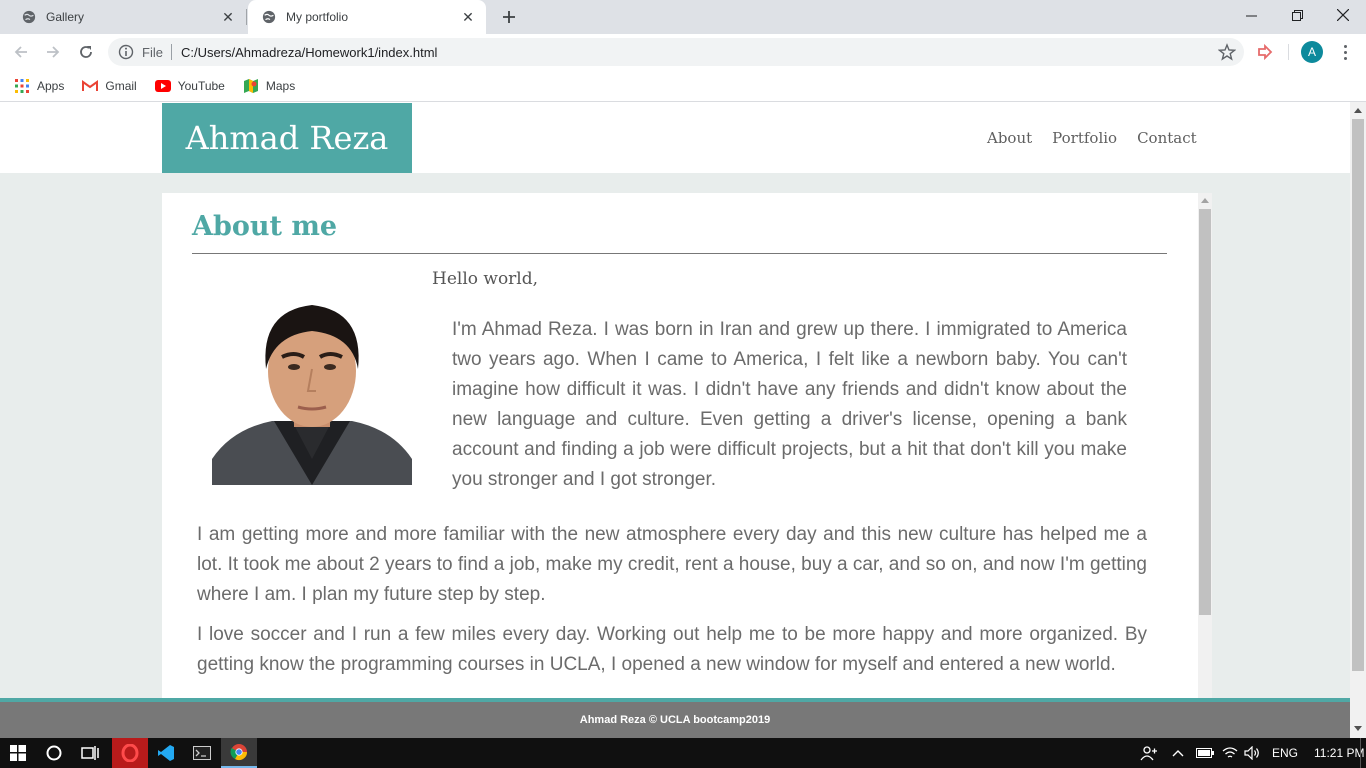 Image resolution: width=1366 pixels, height=768 pixels. I want to click on bookmark-gmail: Gmail, so click(109, 86).